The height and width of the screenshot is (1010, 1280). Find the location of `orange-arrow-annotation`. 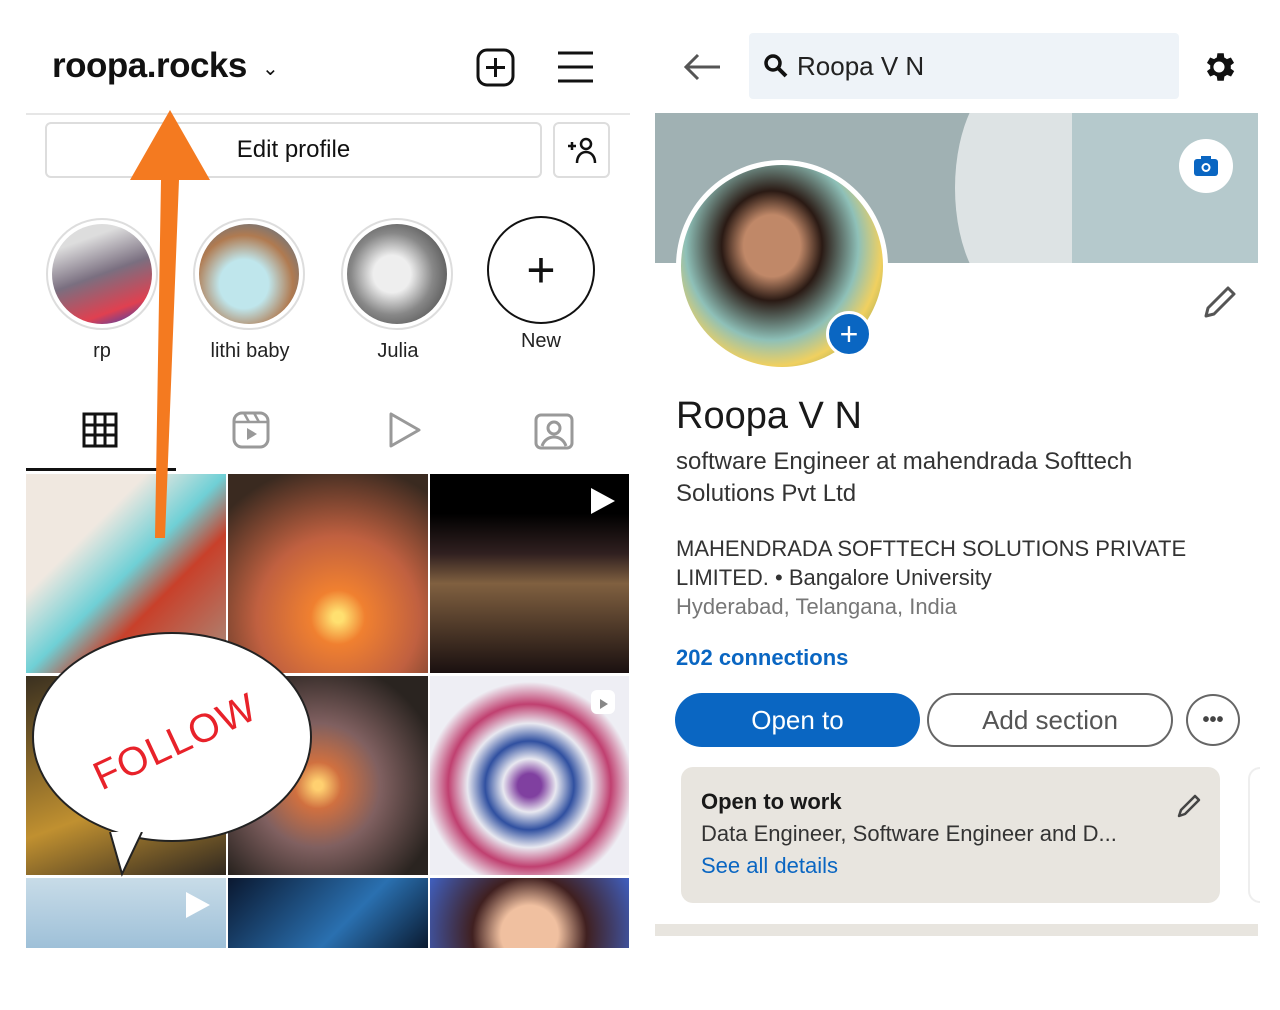

orange-arrow-annotation is located at coordinates (170, 324).